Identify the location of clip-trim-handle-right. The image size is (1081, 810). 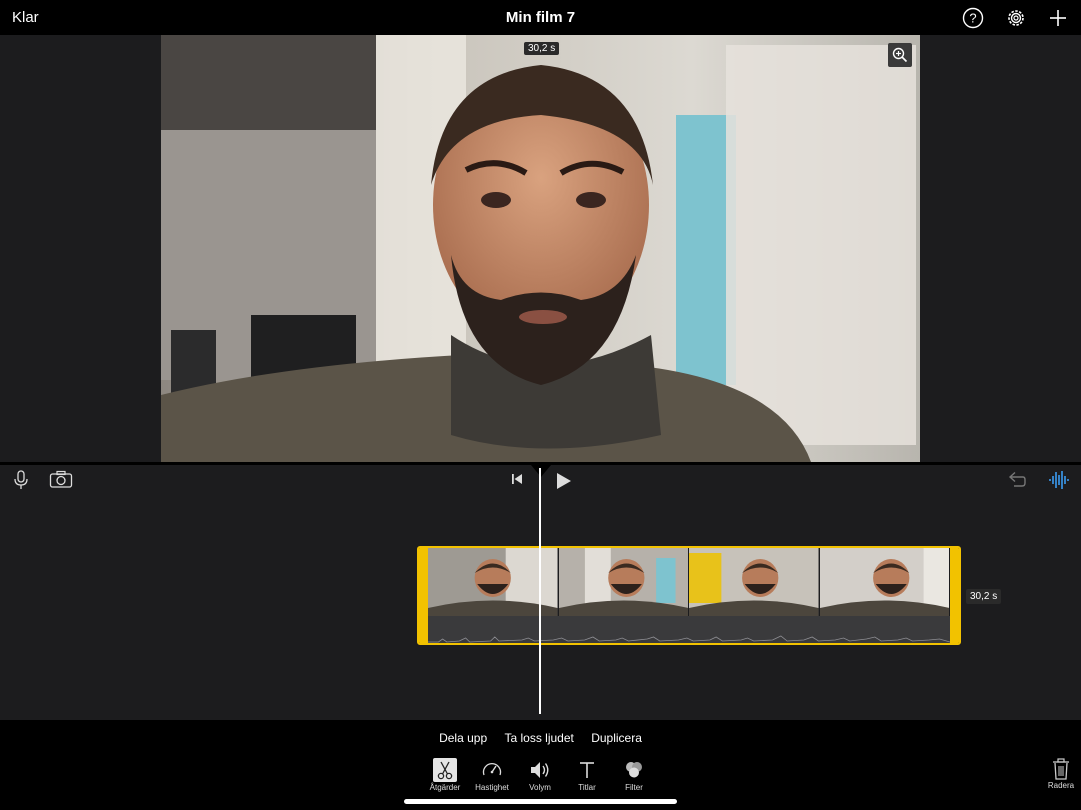
(954, 595).